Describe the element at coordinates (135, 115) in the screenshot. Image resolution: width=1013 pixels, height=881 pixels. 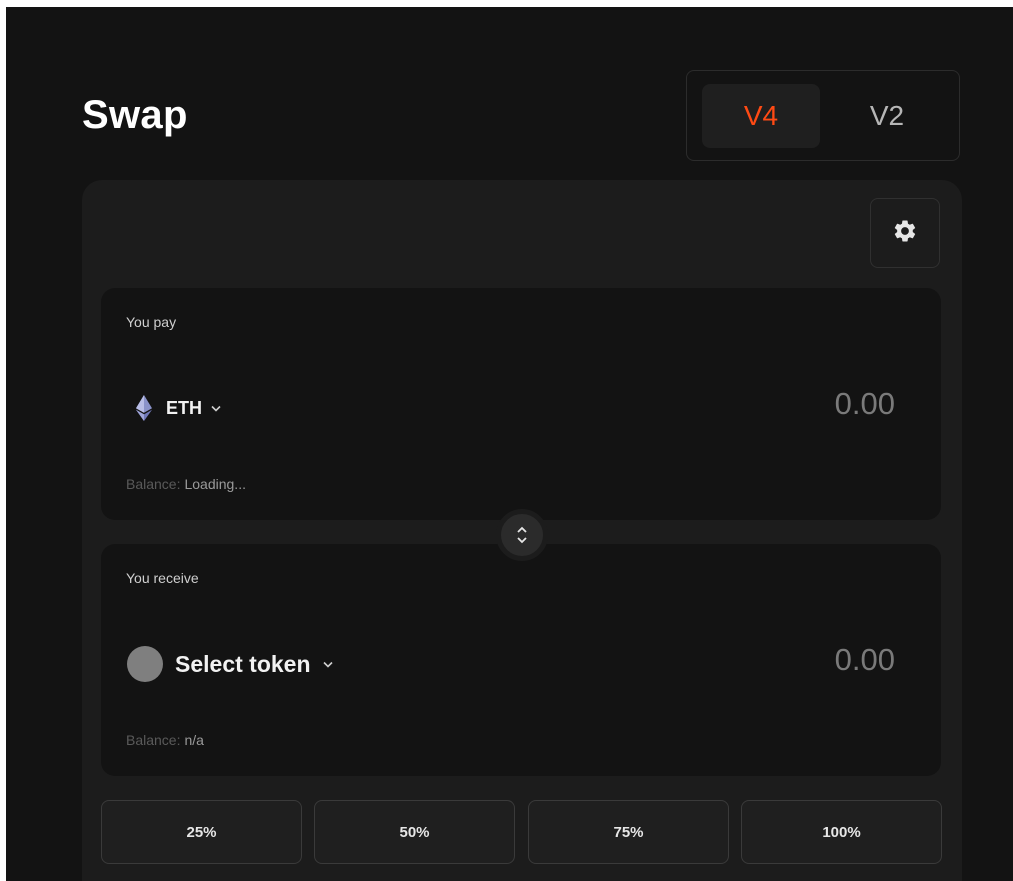
I see `page-title: Swap` at that location.